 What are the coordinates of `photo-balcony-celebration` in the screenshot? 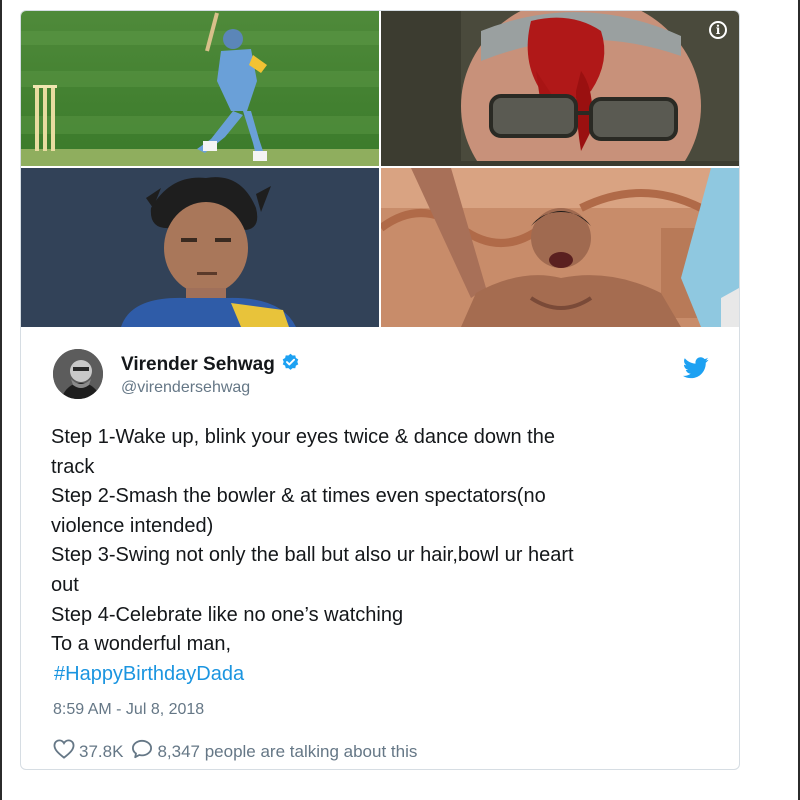 It's located at (560, 247).